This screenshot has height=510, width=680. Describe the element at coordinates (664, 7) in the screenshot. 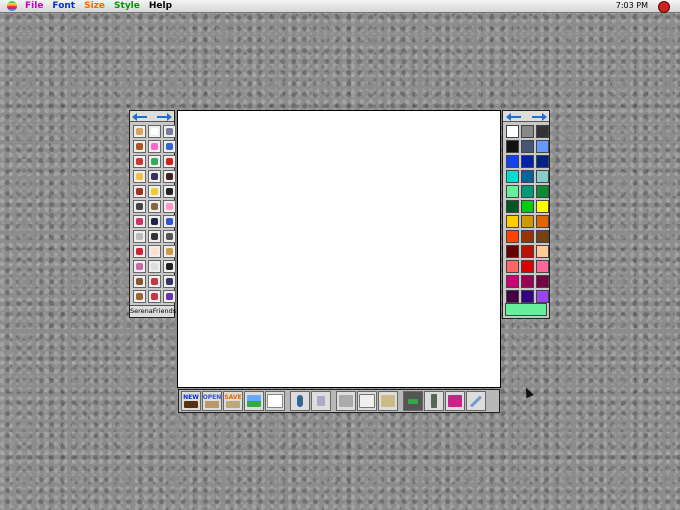

I see `application-menu-icon` at that location.